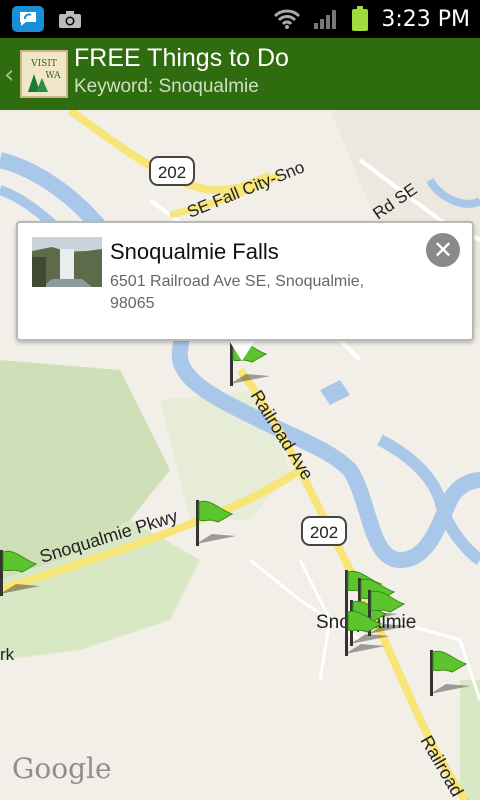 This screenshot has width=480, height=800. I want to click on page-subtitle: Keyword: Snoqualmie, so click(166, 86).